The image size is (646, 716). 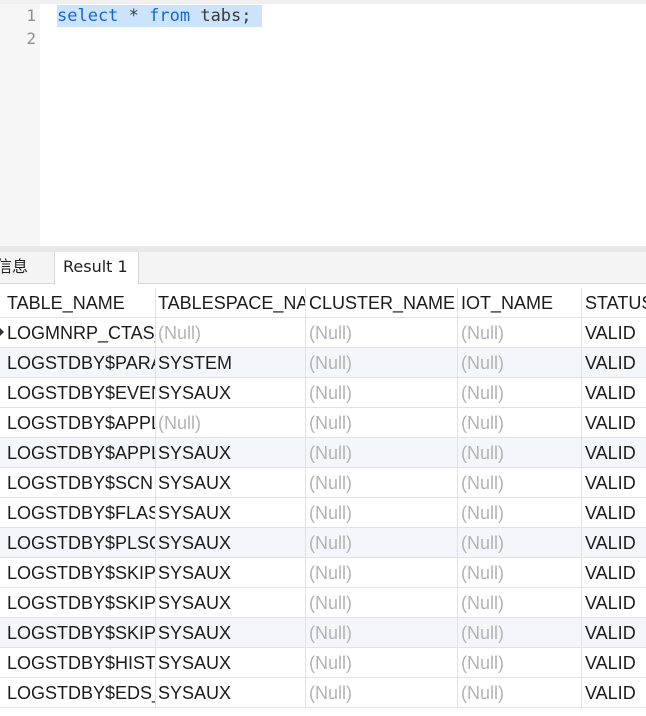 I want to click on selected-sql-text: select * from tabs;, so click(x=159, y=16).